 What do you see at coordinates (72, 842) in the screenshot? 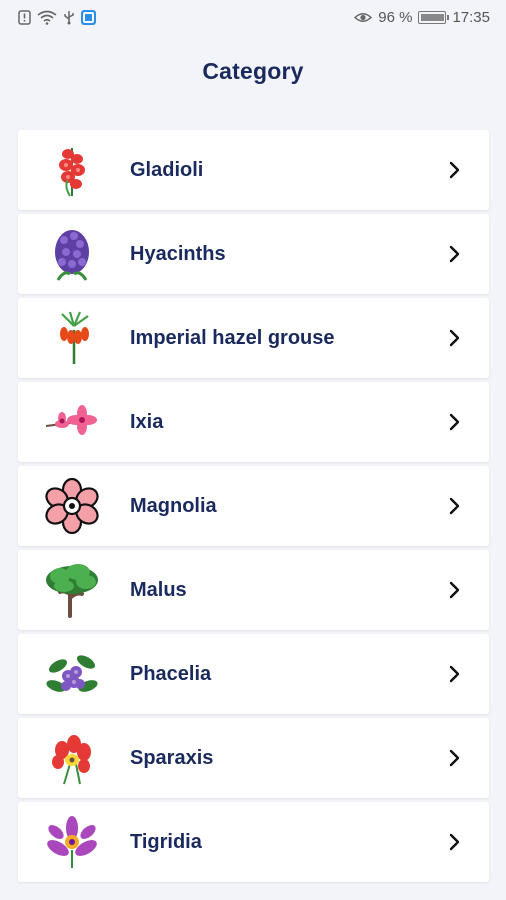
I see `tigridia-icon` at bounding box center [72, 842].